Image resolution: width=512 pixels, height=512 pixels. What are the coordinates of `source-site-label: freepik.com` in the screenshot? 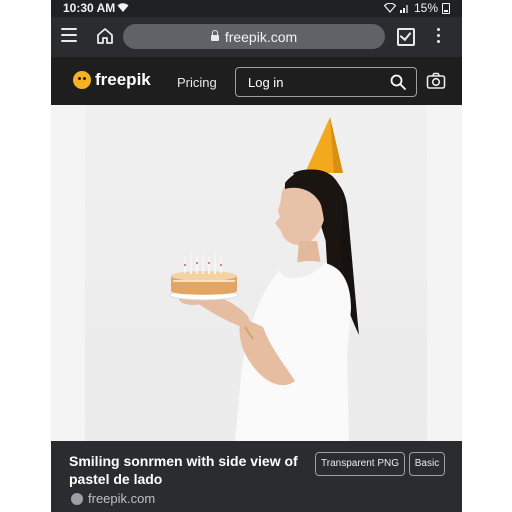 It's located at (122, 498).